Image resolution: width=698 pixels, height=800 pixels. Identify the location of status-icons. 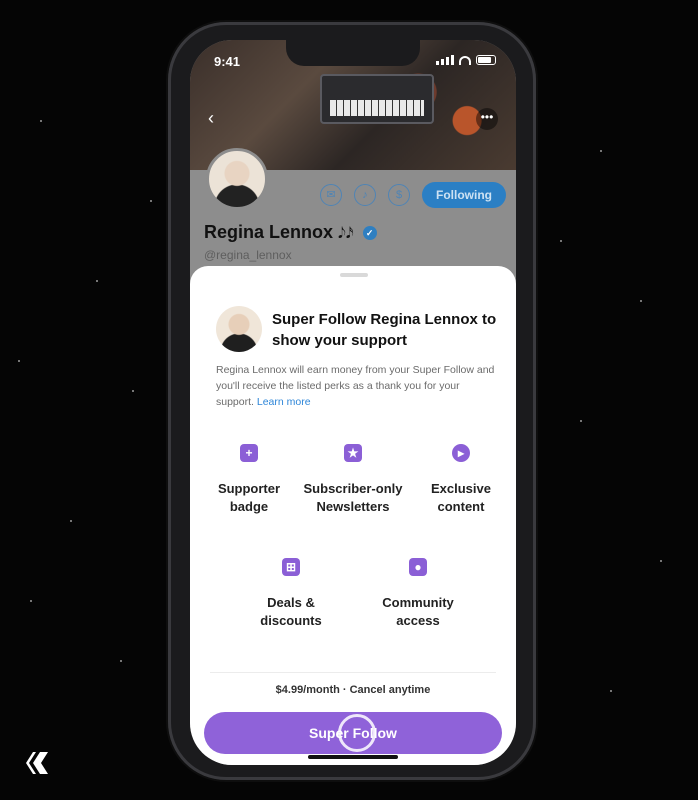
(466, 60).